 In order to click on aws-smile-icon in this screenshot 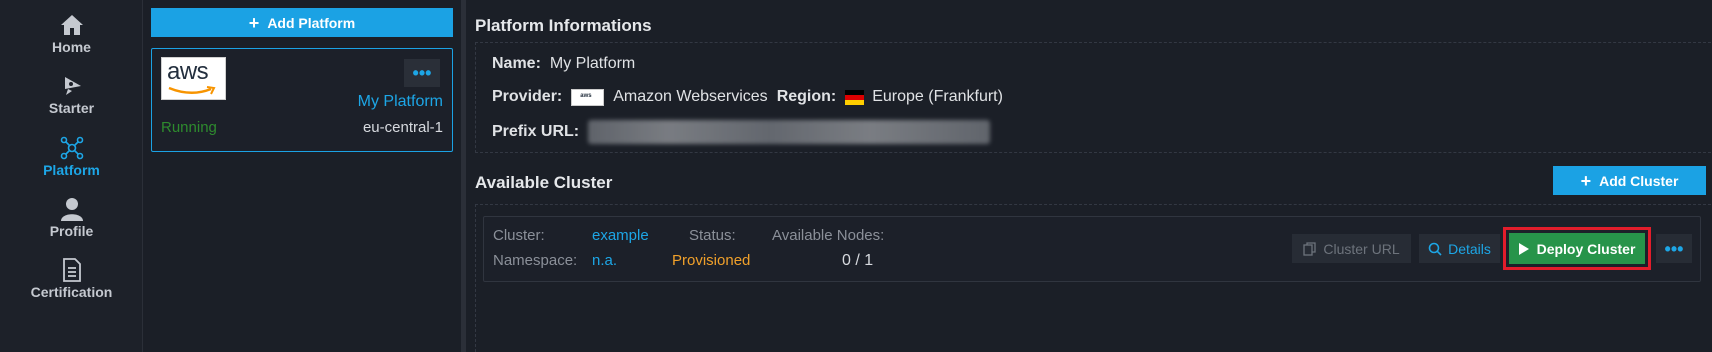, I will do `click(192, 90)`.